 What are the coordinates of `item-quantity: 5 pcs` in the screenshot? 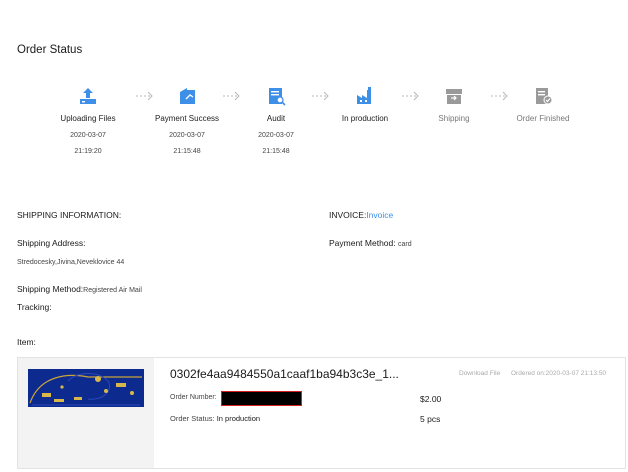 It's located at (430, 419).